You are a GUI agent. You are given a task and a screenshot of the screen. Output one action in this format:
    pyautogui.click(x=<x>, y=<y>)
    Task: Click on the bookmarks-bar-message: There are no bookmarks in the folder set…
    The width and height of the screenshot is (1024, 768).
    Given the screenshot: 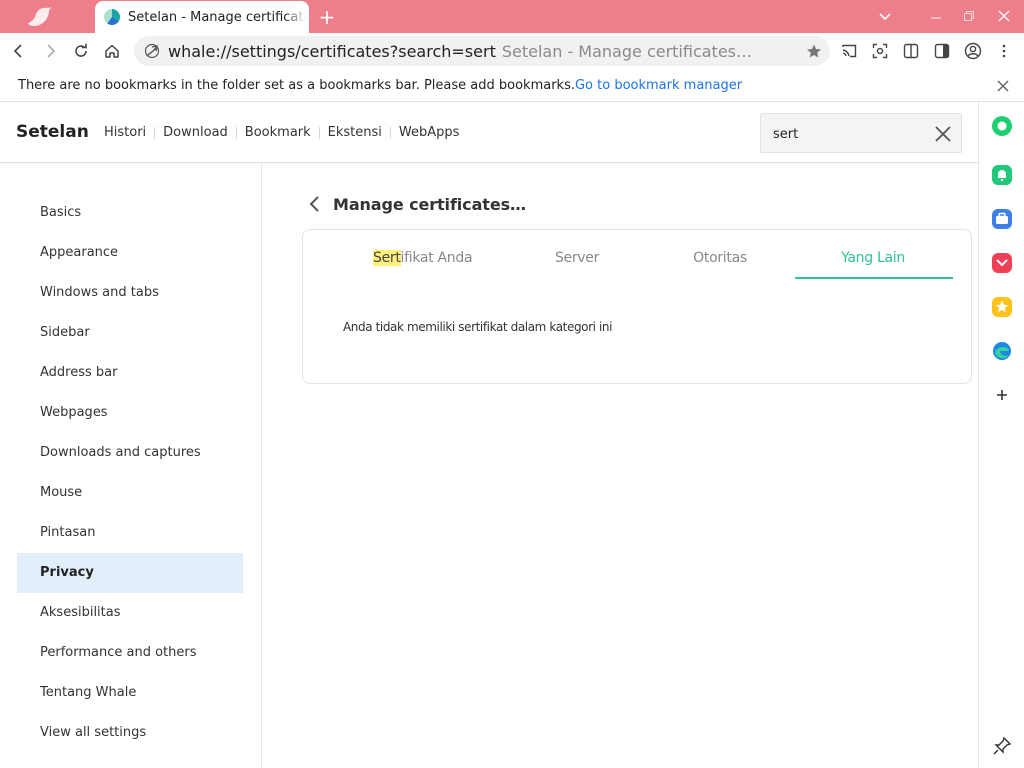 What is the action you would take?
    pyautogui.click(x=380, y=85)
    